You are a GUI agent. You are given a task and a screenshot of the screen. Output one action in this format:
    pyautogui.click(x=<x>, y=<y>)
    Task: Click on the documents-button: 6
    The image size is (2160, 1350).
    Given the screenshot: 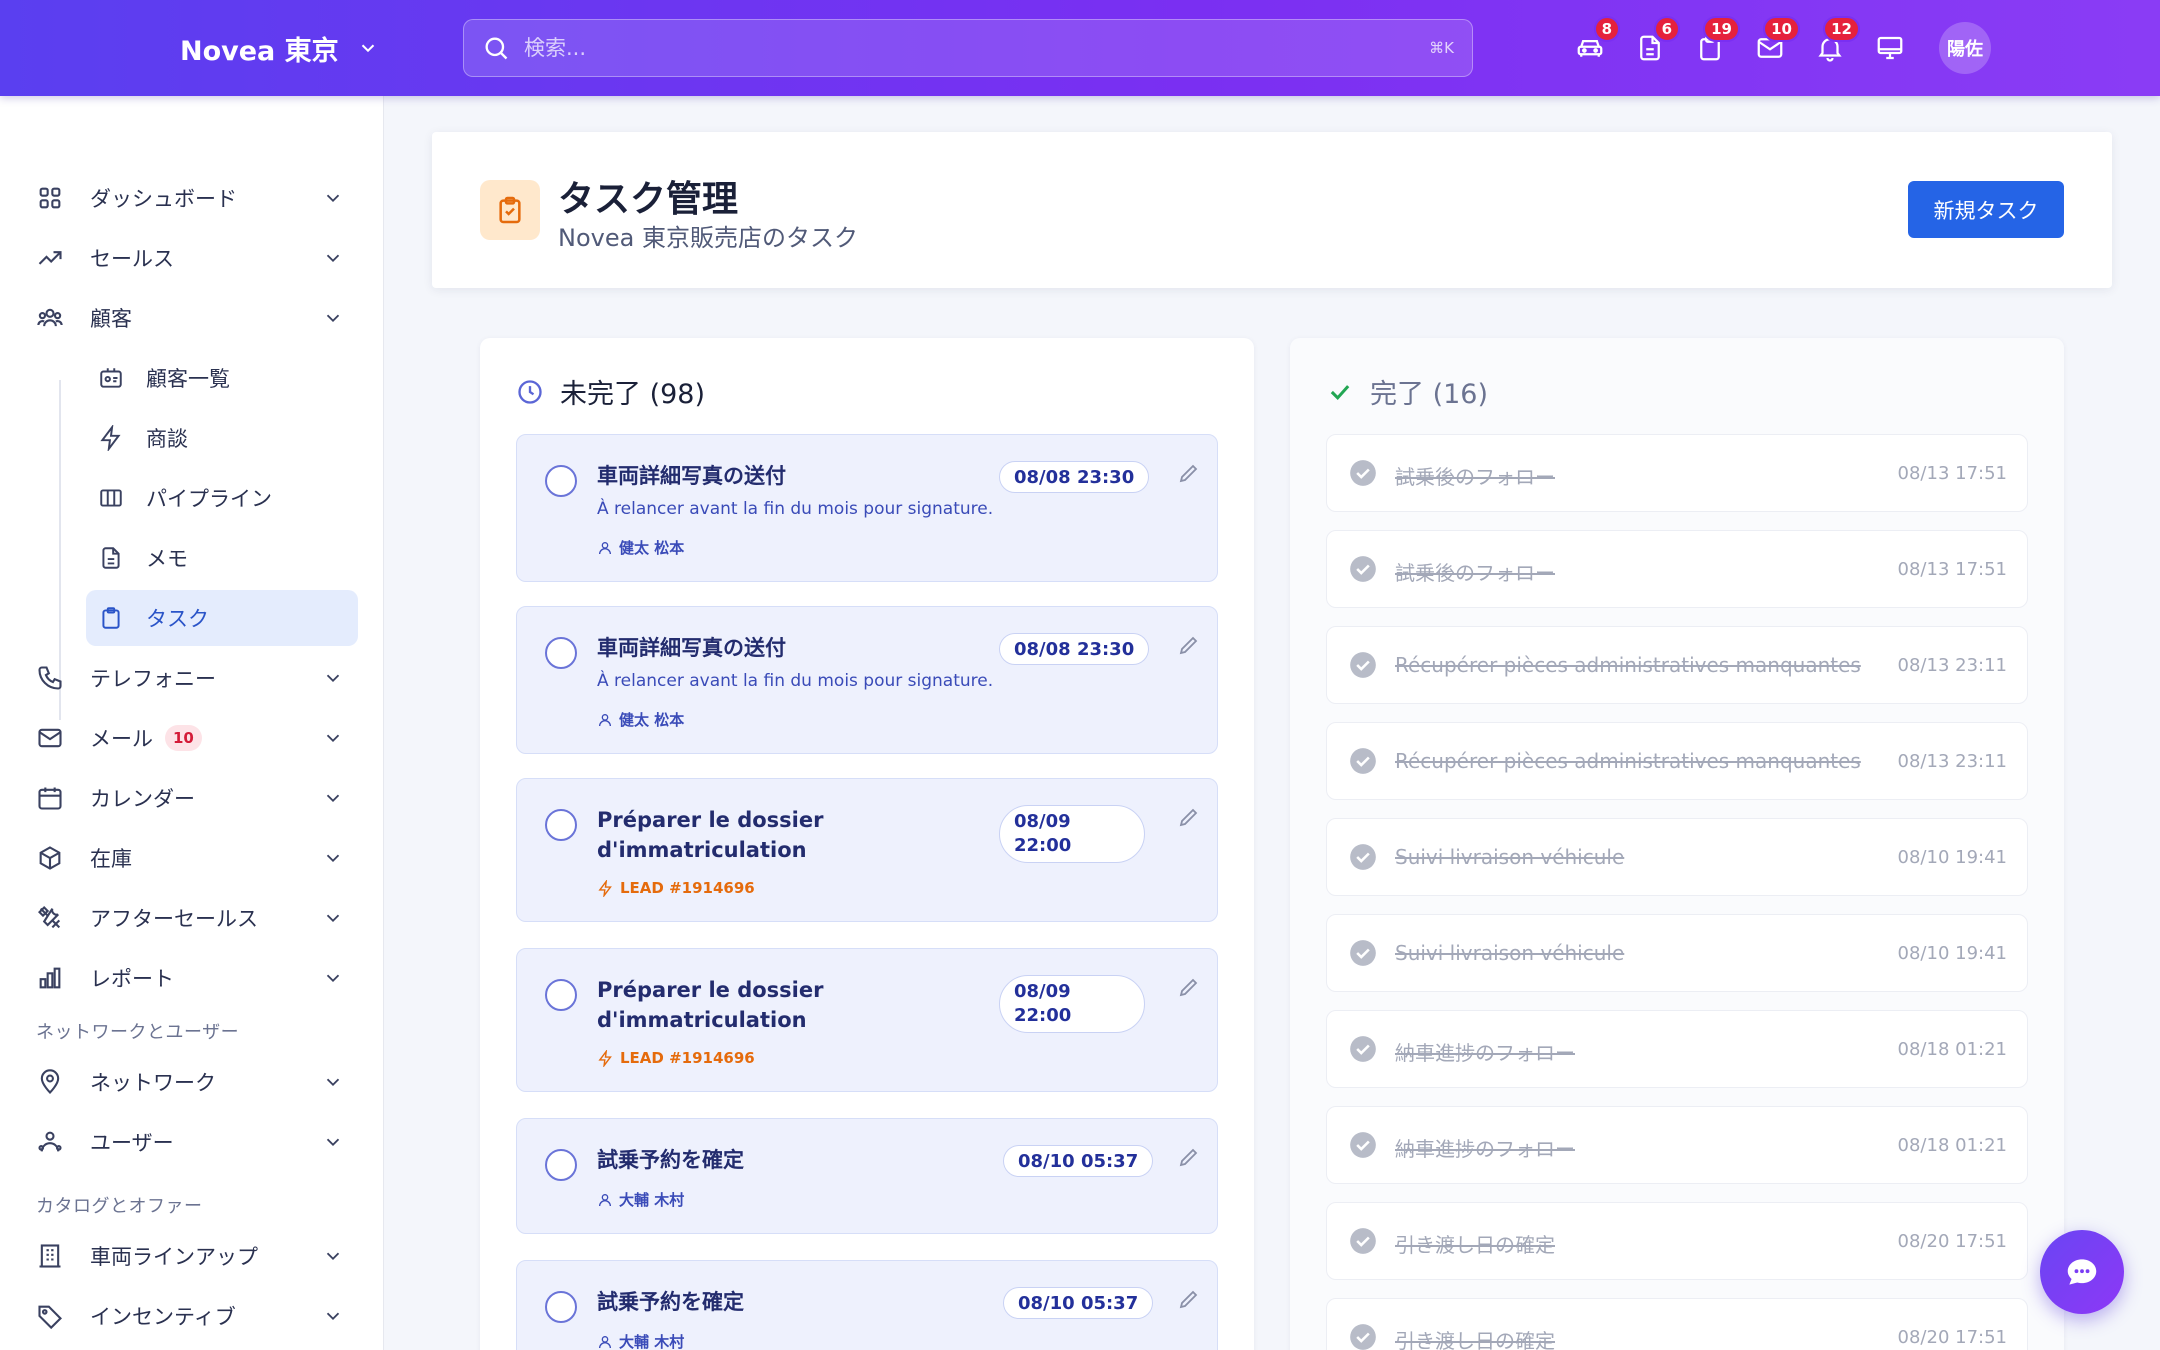 What is the action you would take?
    pyautogui.click(x=1656, y=41)
    